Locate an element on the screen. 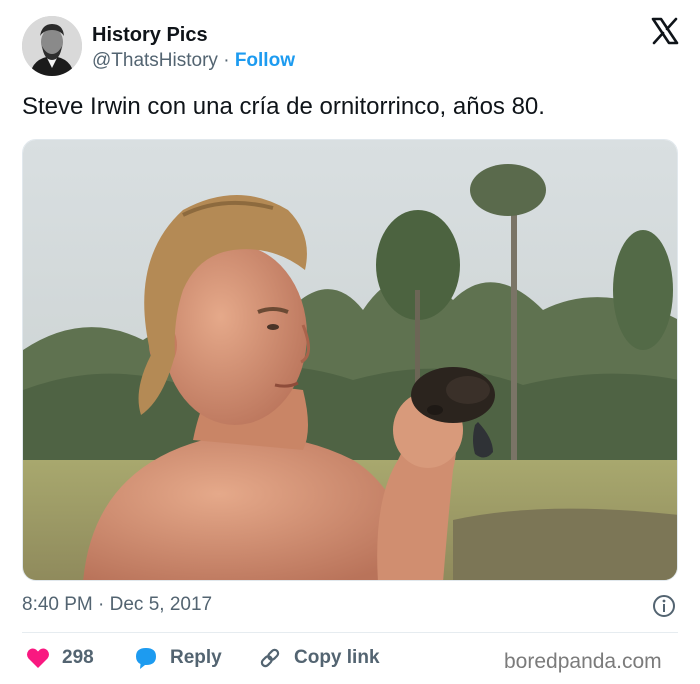 The height and width of the screenshot is (684, 700). author-handle-row: @ThatsHistory · Follow is located at coordinates (193, 61).